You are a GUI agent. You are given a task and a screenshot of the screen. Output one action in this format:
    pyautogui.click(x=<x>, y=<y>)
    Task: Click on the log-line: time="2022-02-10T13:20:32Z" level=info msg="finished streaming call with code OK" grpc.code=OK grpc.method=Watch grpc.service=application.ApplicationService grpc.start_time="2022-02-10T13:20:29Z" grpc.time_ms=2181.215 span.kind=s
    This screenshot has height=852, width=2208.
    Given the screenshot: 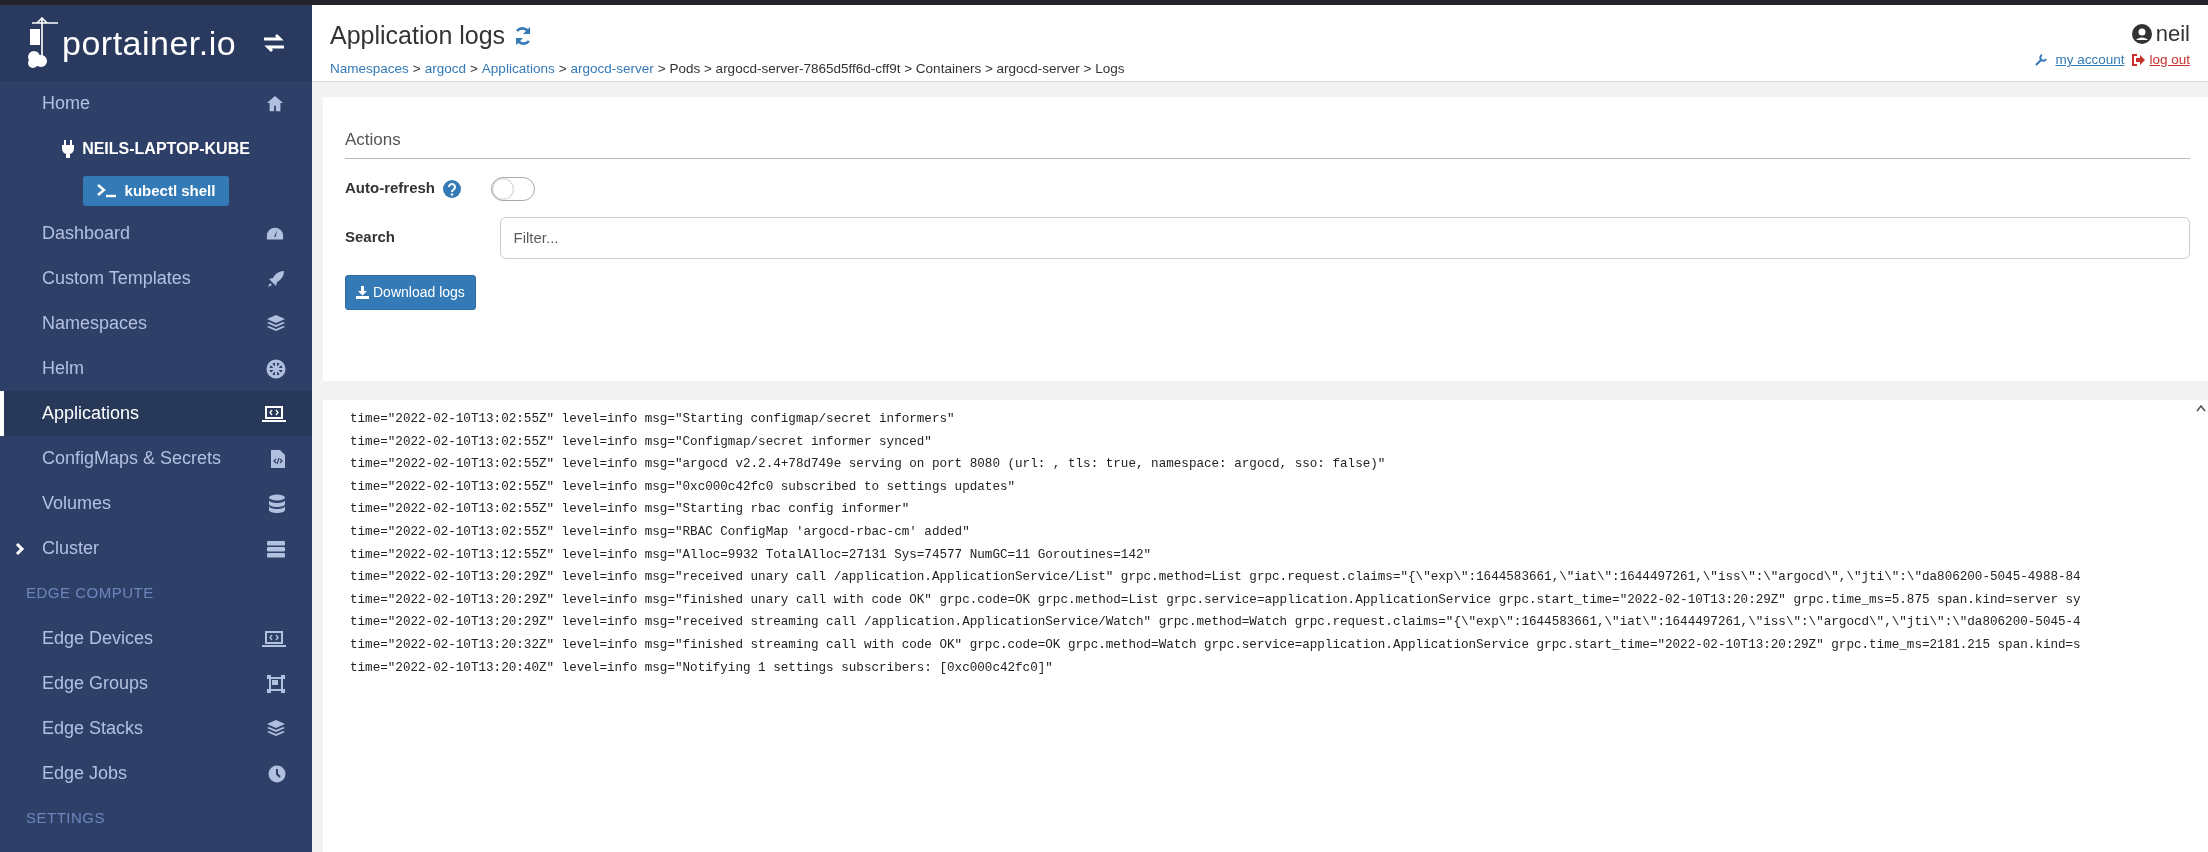 What is the action you would take?
    pyautogui.click(x=1216, y=645)
    